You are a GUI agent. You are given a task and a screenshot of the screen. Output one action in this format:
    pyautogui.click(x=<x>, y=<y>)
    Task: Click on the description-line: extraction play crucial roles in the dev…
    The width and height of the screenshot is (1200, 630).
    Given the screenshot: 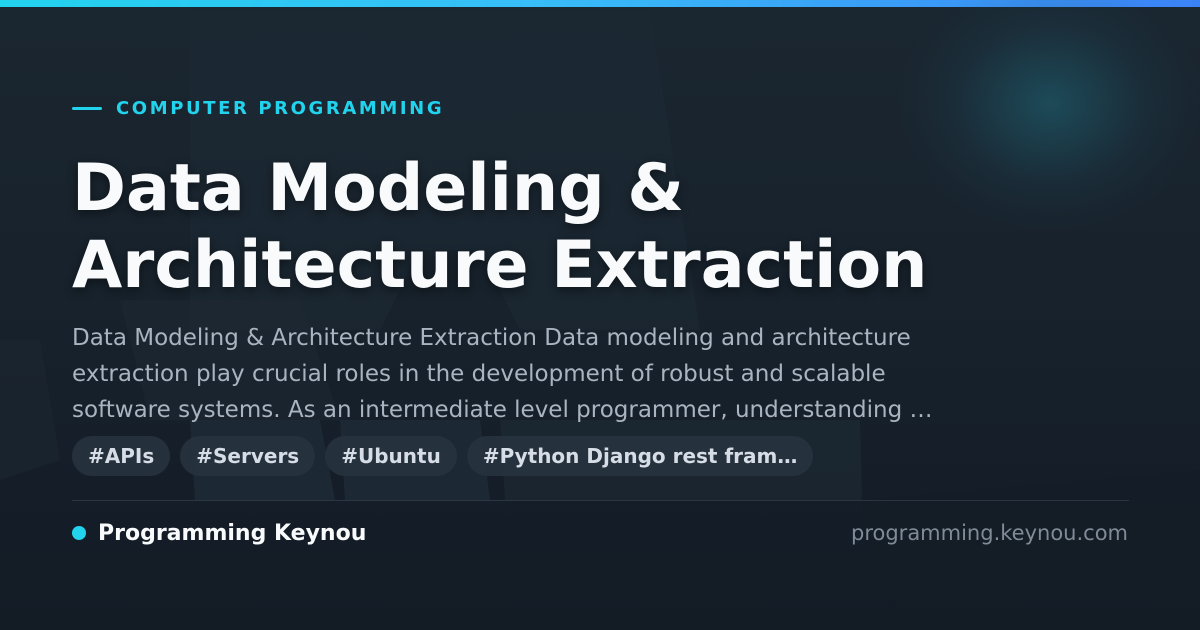 What is the action you would take?
    pyautogui.click(x=479, y=374)
    